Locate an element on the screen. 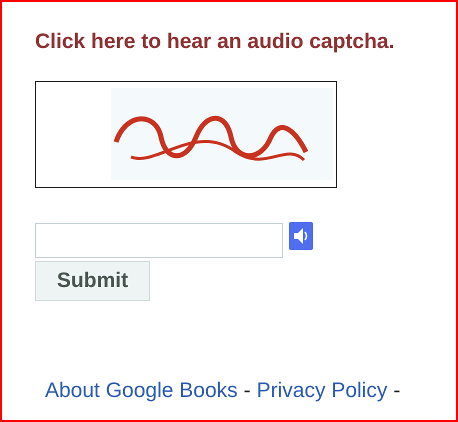  audio-captcha-link: Click here to hear an audio captcha. is located at coordinates (214, 42).